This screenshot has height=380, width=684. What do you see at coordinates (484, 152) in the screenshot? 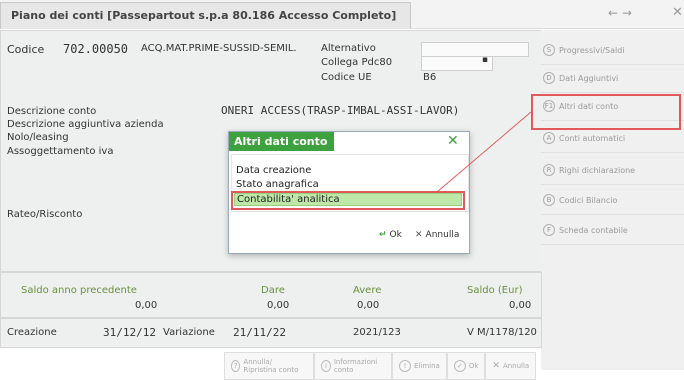
I see `connector-line` at bounding box center [484, 152].